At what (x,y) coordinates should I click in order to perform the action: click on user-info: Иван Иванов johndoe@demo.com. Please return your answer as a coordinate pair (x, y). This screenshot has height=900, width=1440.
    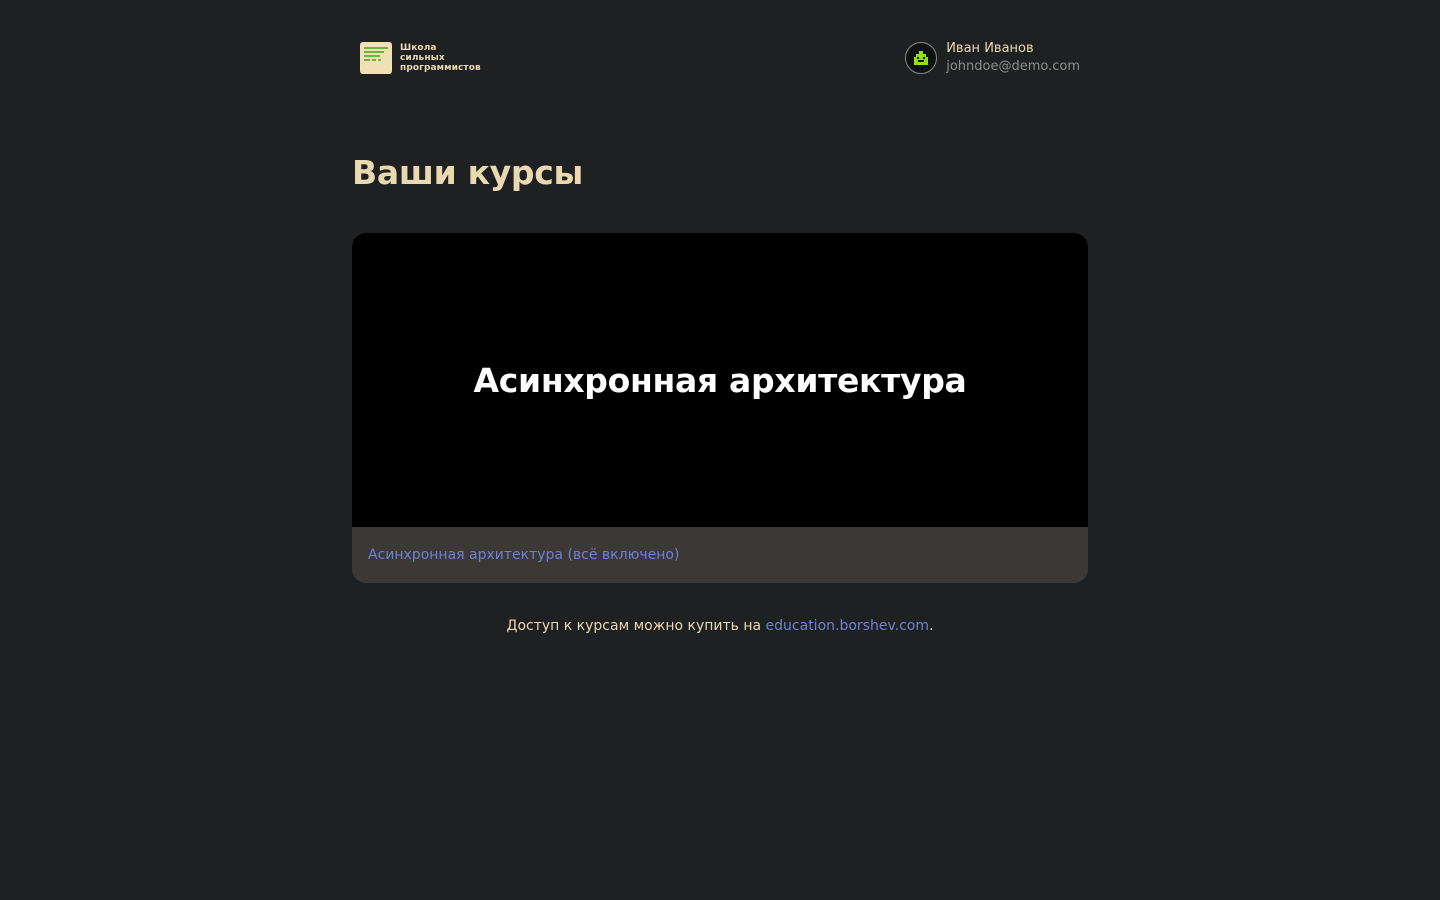
    Looking at the image, I should click on (1013, 58).